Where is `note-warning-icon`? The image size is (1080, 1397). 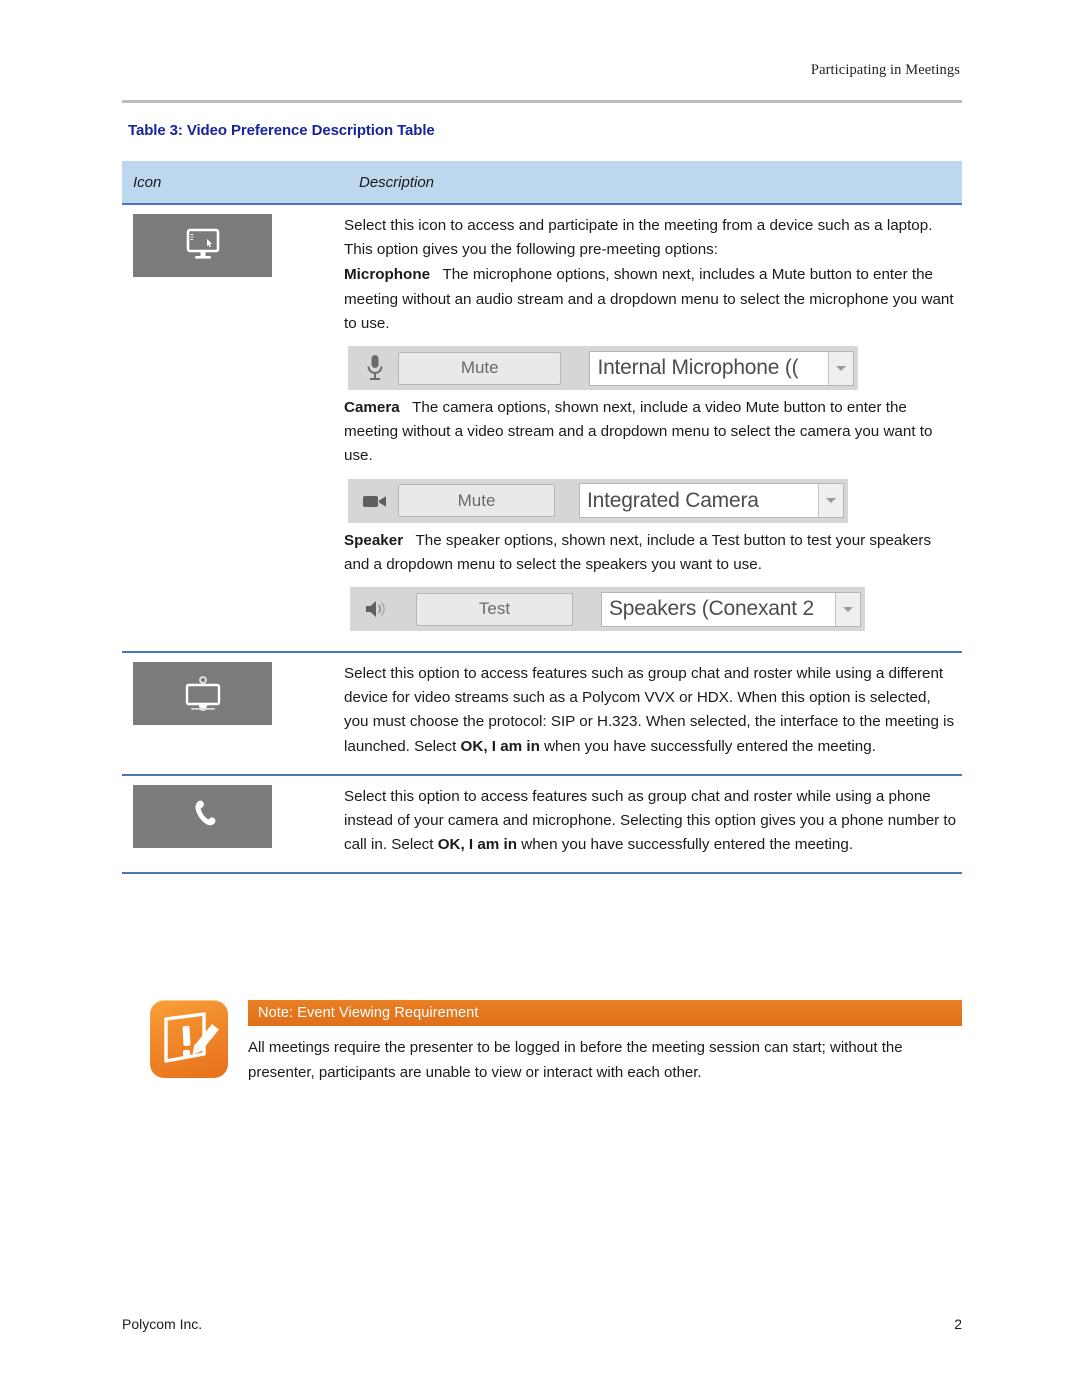 note-warning-icon is located at coordinates (189, 1039).